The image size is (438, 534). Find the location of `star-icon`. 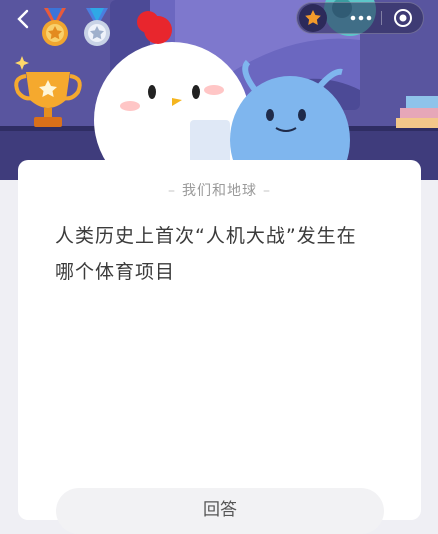

star-icon is located at coordinates (313, 17).